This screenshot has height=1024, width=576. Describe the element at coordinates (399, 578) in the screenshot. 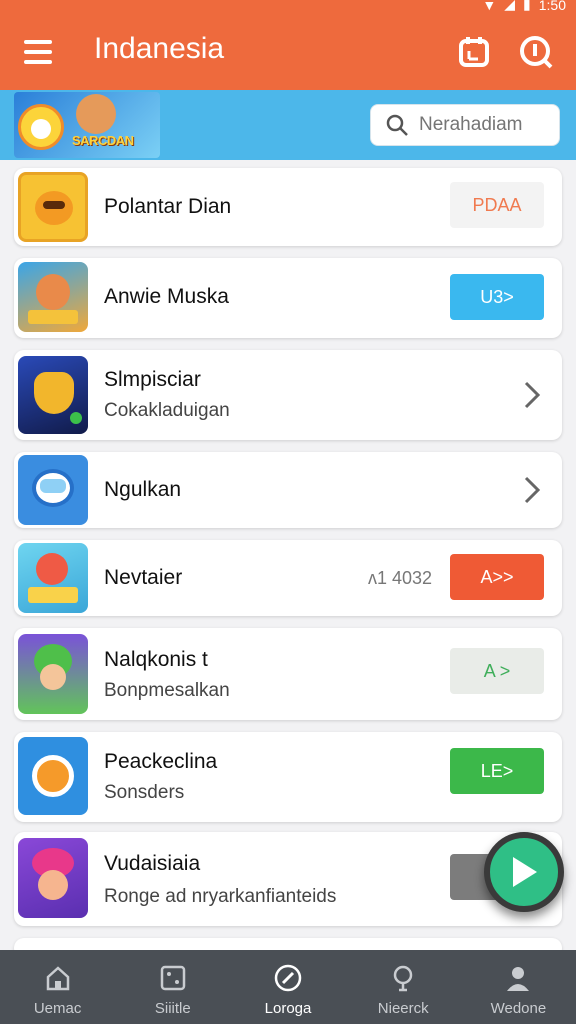

I see `item-meta: ᴧ1 4032` at that location.